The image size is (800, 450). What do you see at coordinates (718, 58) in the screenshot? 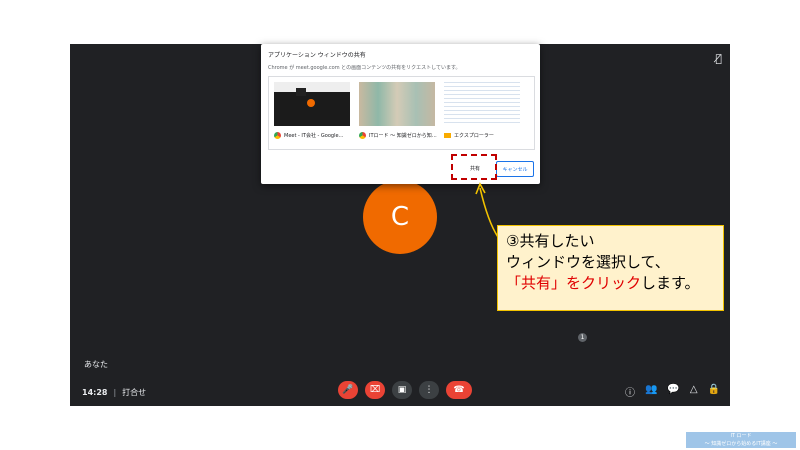
I see `mic-off-icon: 🎙̸` at bounding box center [718, 58].